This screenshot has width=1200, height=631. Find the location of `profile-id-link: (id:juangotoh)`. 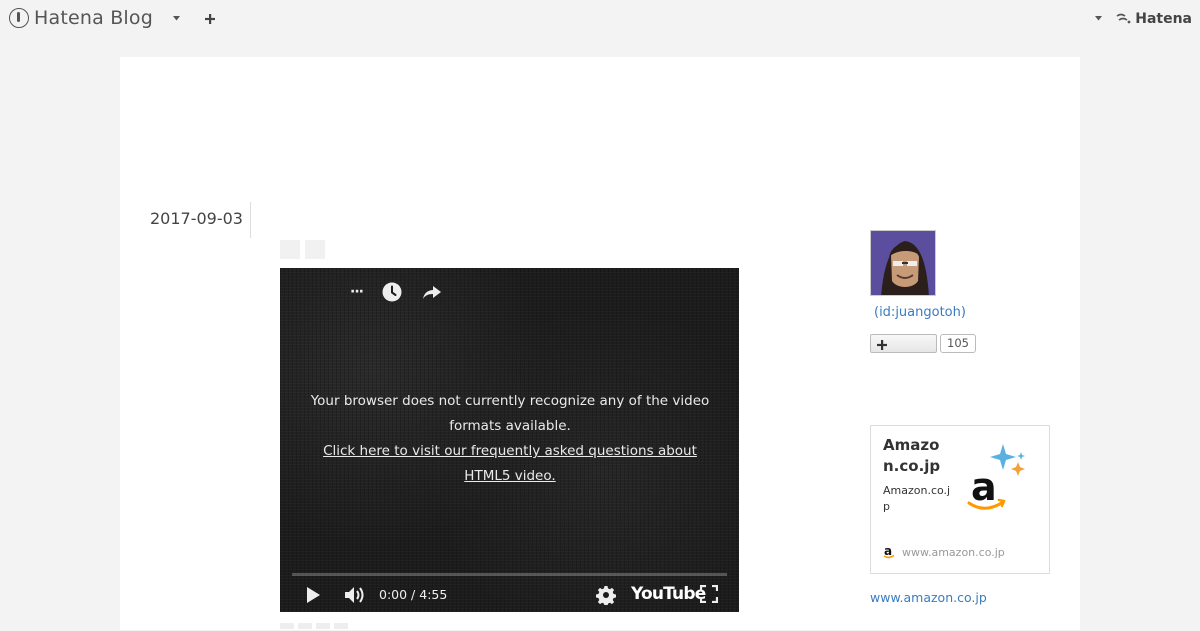

profile-id-link: (id:juangotoh) is located at coordinates (920, 312).